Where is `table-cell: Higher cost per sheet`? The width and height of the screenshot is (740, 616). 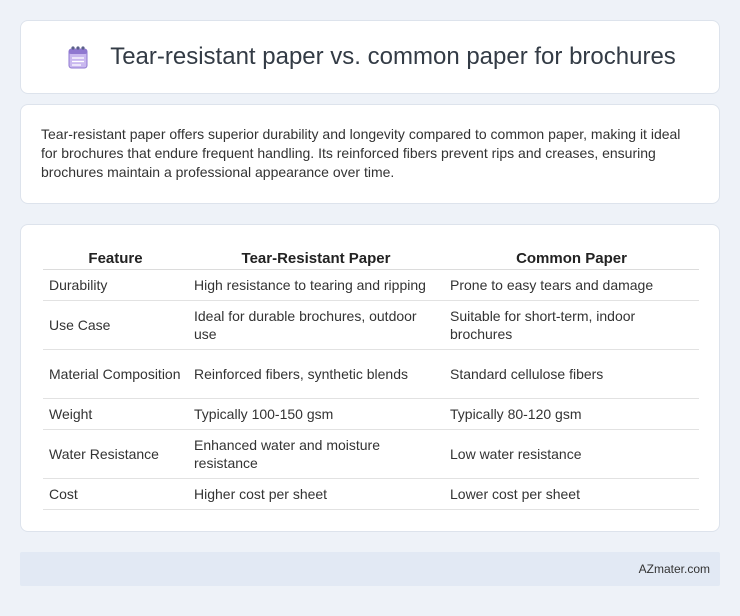 table-cell: Higher cost per sheet is located at coordinates (316, 494).